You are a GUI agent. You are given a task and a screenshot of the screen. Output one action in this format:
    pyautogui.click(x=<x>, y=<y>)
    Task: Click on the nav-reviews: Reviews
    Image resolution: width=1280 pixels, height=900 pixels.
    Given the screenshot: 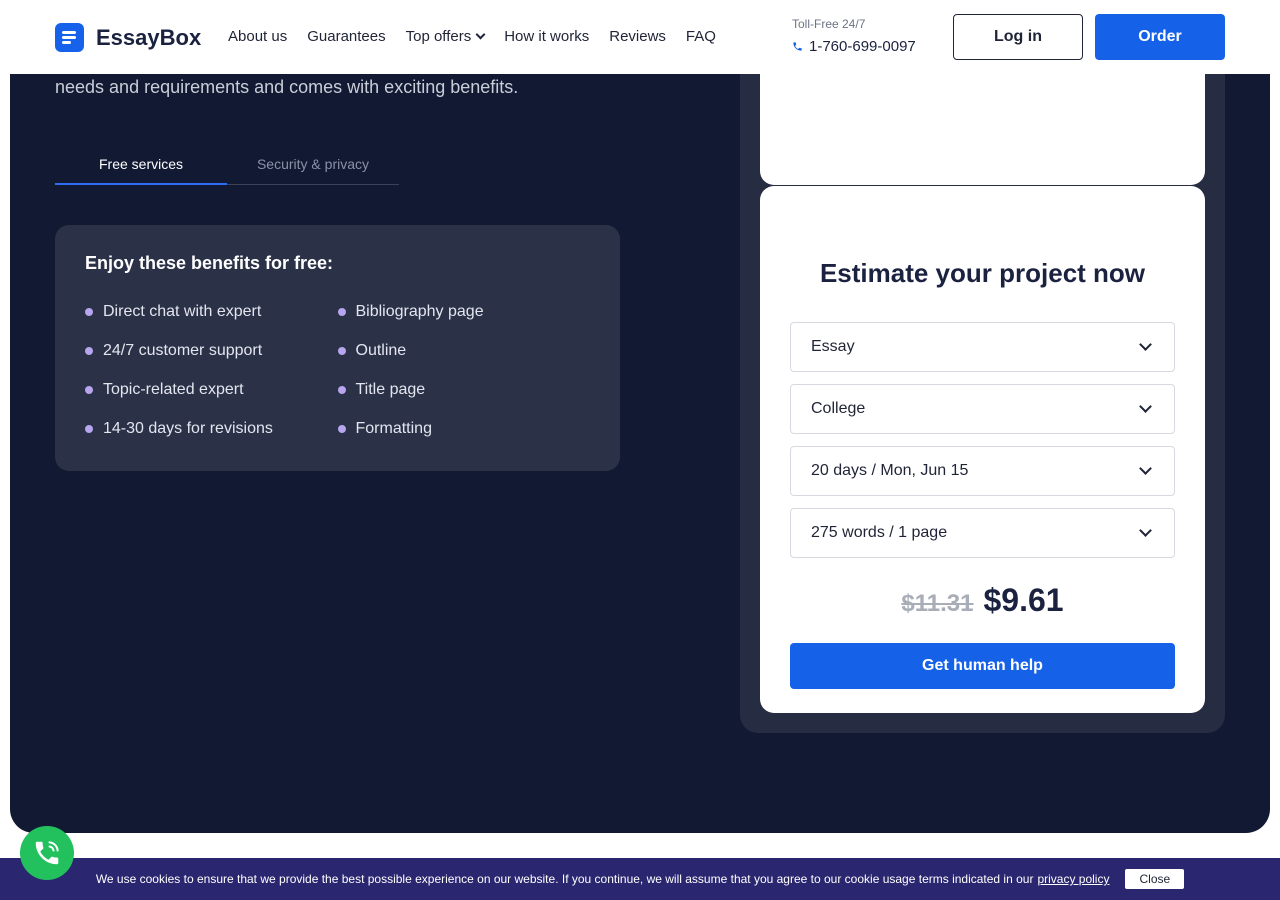 What is the action you would take?
    pyautogui.click(x=637, y=36)
    